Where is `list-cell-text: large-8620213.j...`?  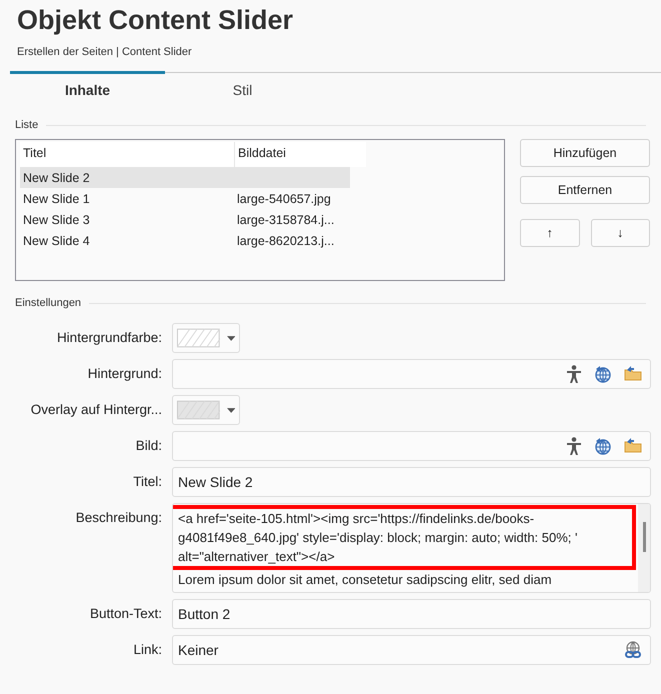 list-cell-text: large-8620213.j... is located at coordinates (286, 241).